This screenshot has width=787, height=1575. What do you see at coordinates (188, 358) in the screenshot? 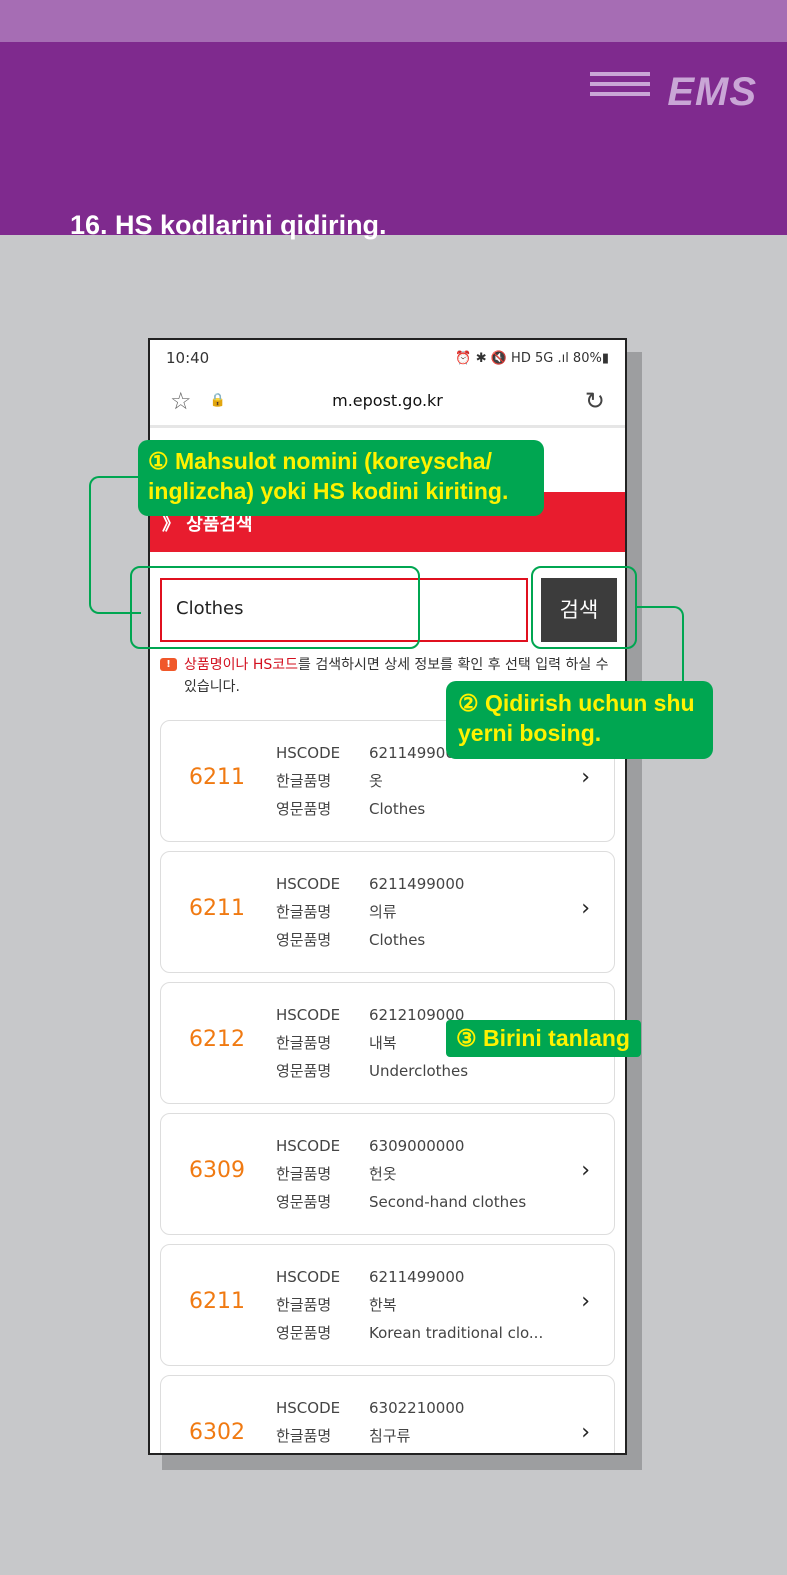
I see `status-time: 10:40` at bounding box center [188, 358].